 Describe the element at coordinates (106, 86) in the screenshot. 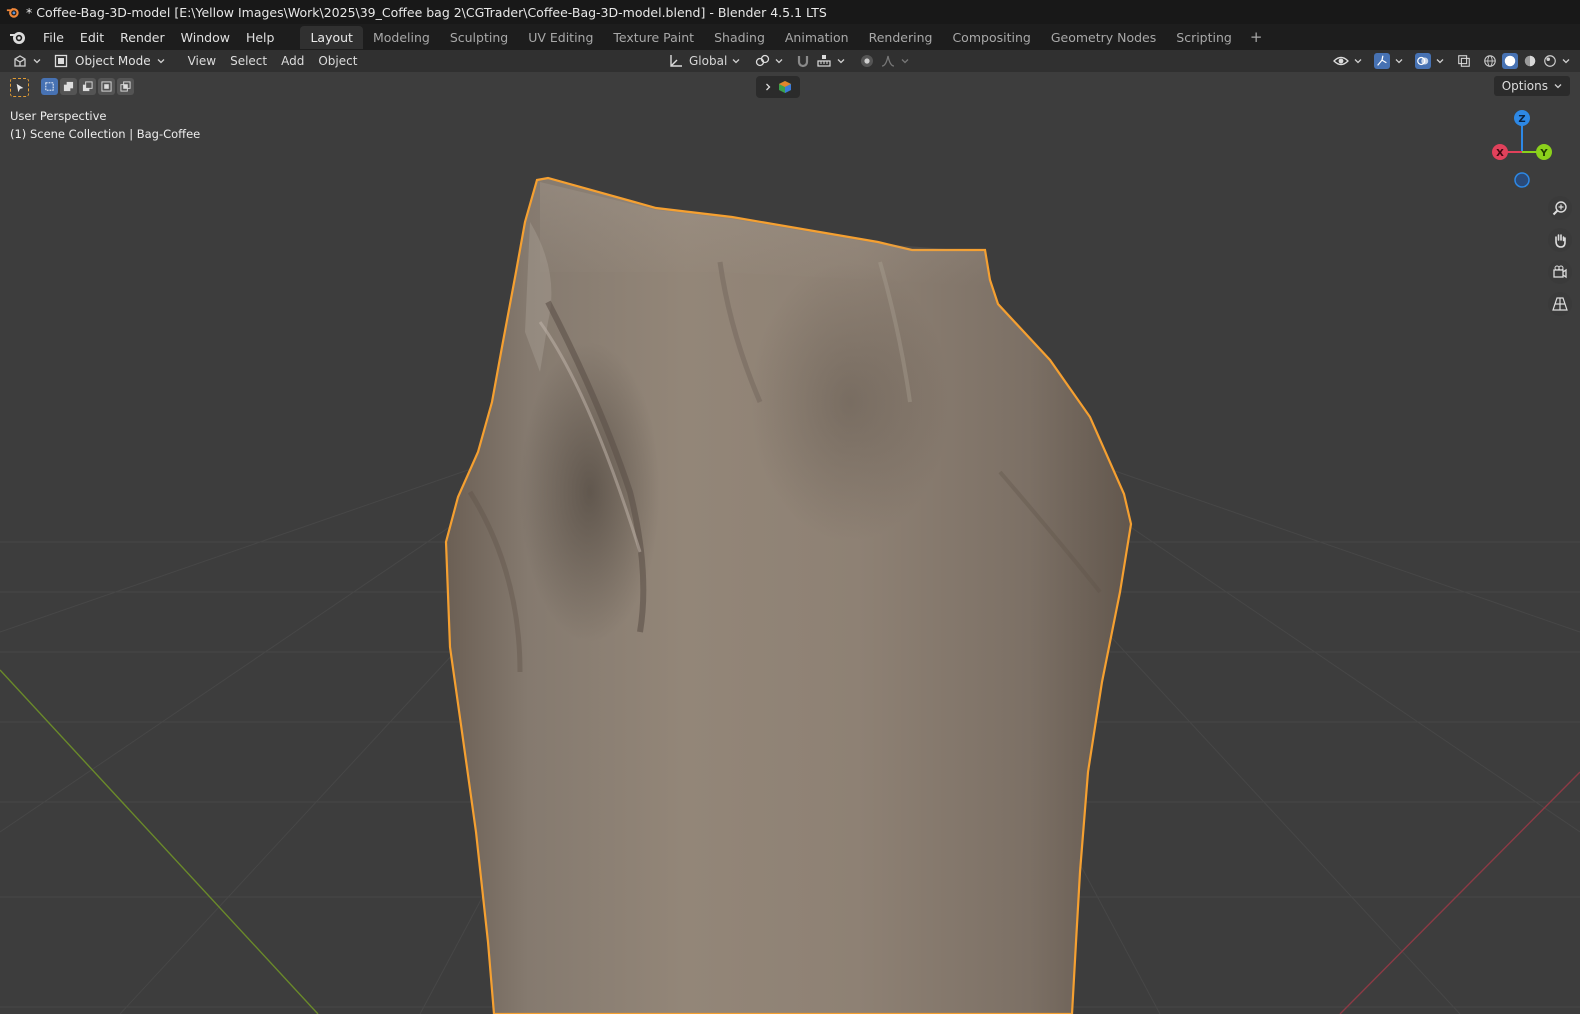

I see `select-invert-icon` at that location.